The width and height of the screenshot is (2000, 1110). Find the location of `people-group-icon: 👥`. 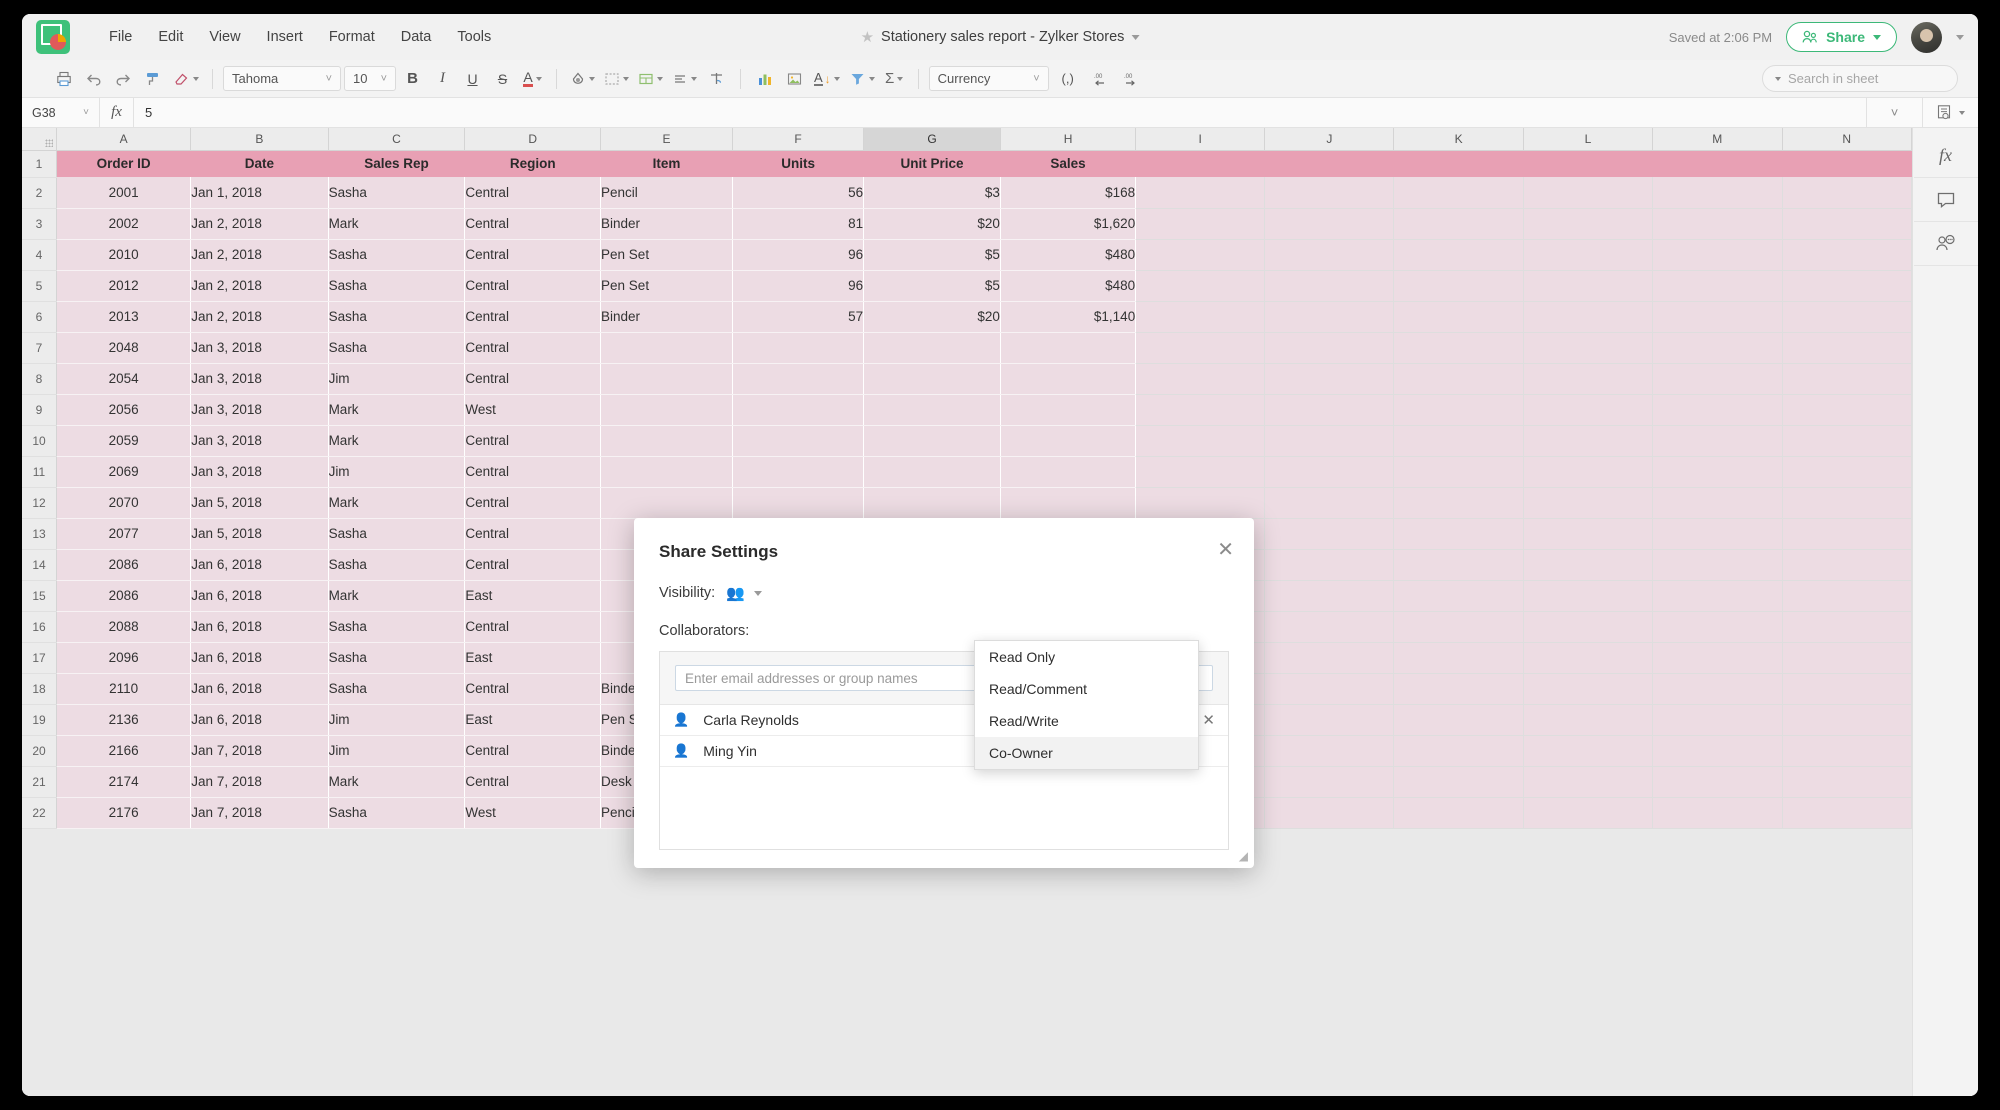

people-group-icon: 👥 is located at coordinates (735, 593).